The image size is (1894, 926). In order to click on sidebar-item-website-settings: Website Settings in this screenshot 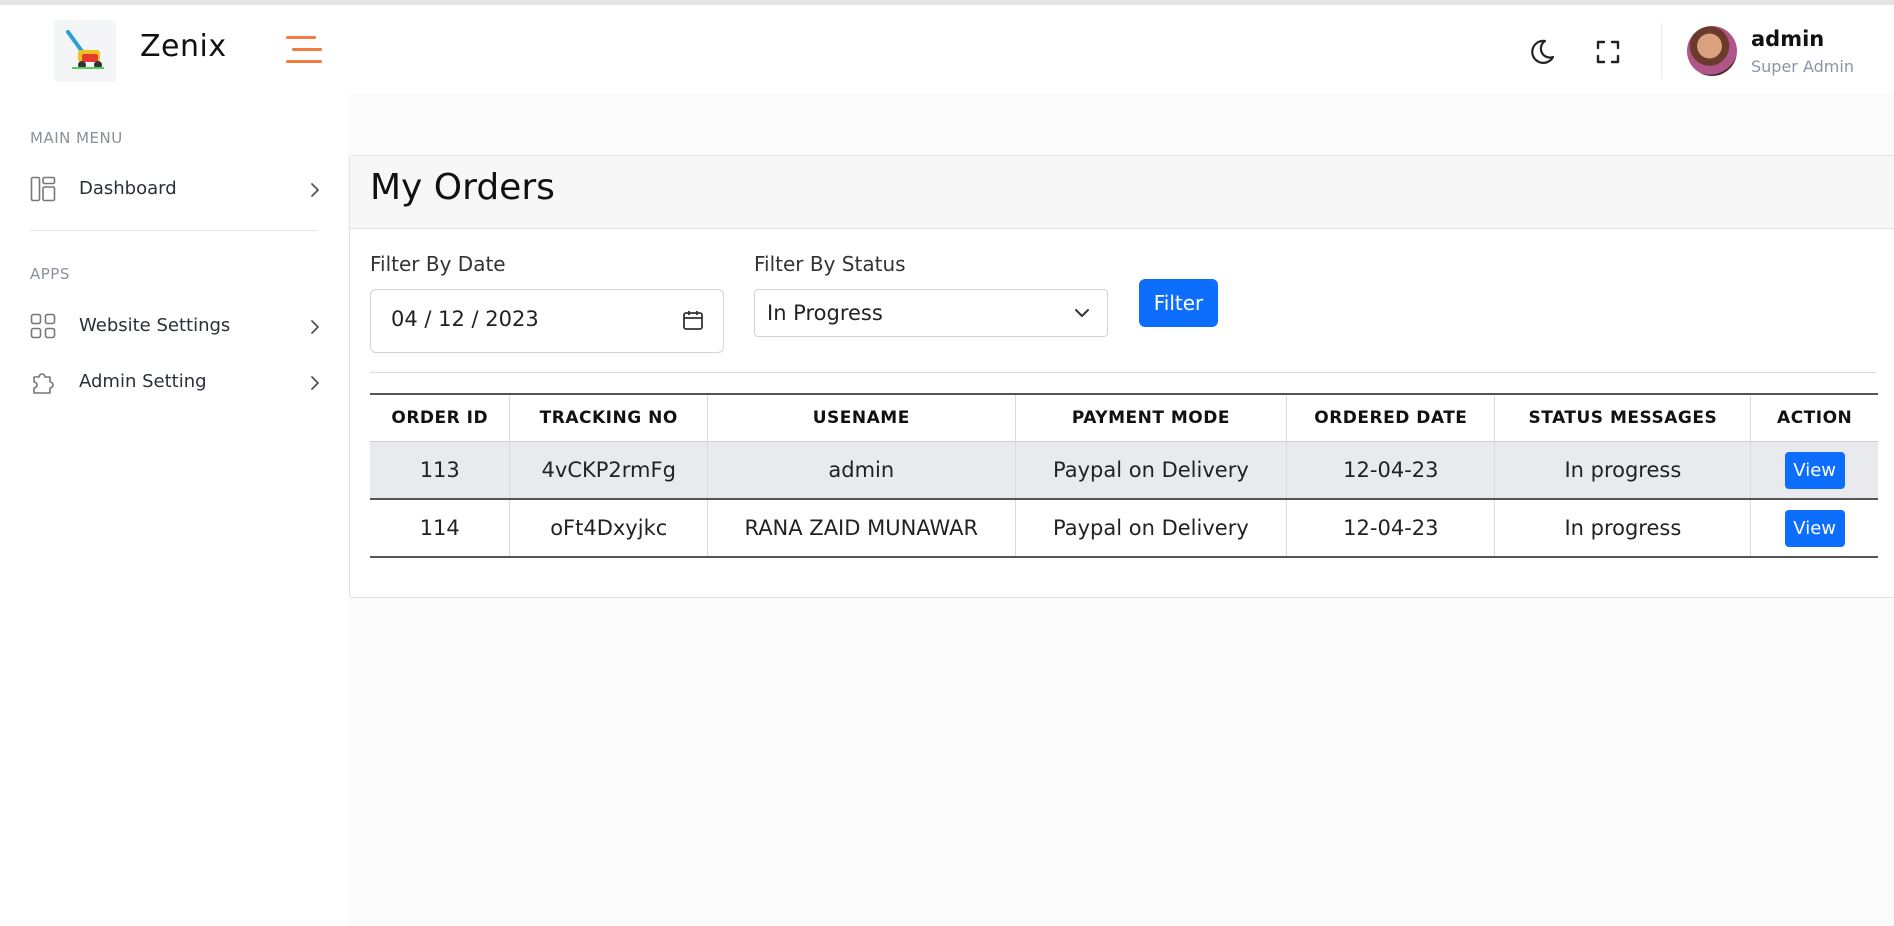, I will do `click(178, 327)`.